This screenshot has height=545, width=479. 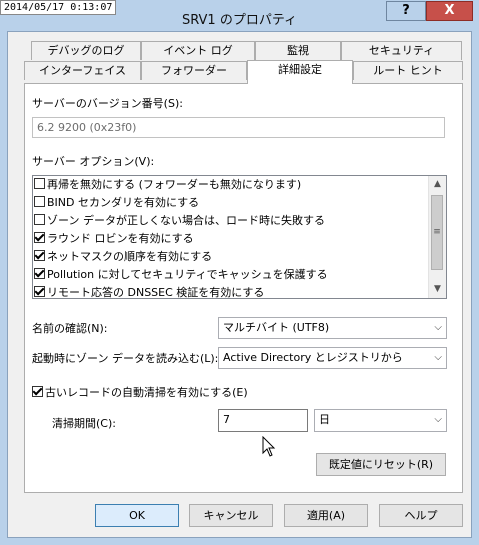 I want to click on option-fail-on-load: ゾーン データが正しくない場合は、ロード時に失敗する, so click(x=179, y=221).